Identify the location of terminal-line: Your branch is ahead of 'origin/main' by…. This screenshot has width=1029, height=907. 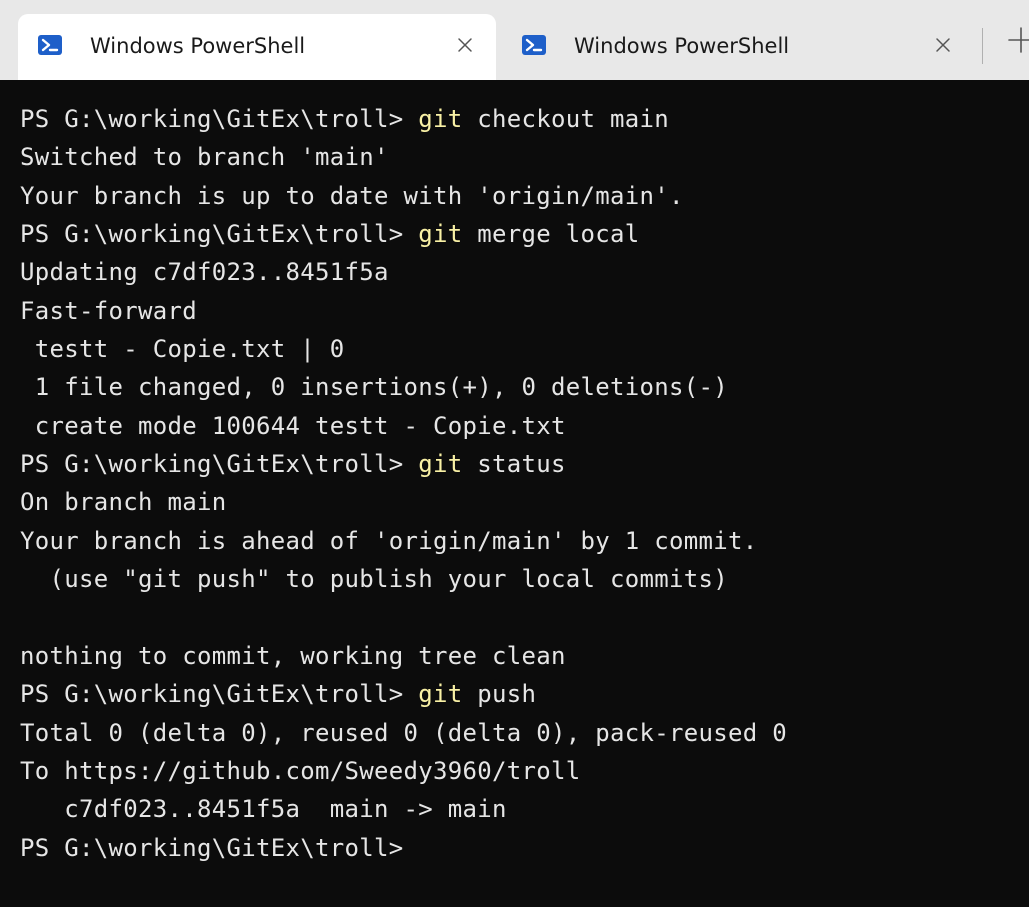
(524, 541).